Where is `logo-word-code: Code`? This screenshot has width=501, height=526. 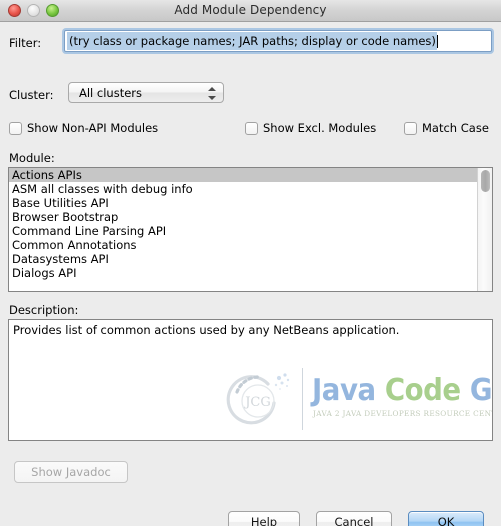
logo-word-code: Code is located at coordinates (422, 390).